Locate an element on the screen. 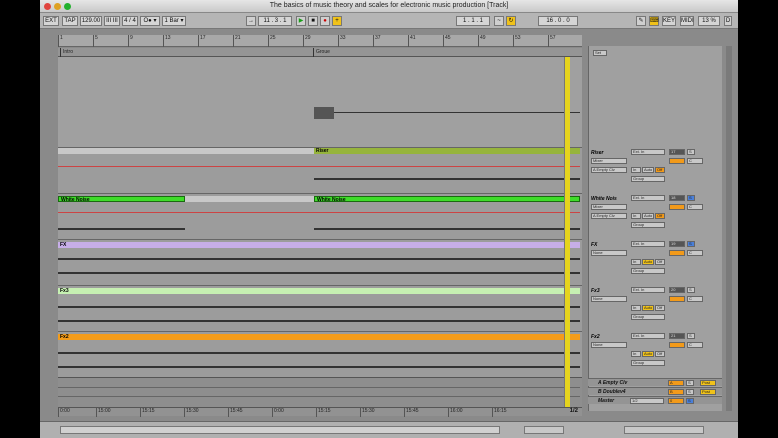  record-button: ● is located at coordinates (325, 21).